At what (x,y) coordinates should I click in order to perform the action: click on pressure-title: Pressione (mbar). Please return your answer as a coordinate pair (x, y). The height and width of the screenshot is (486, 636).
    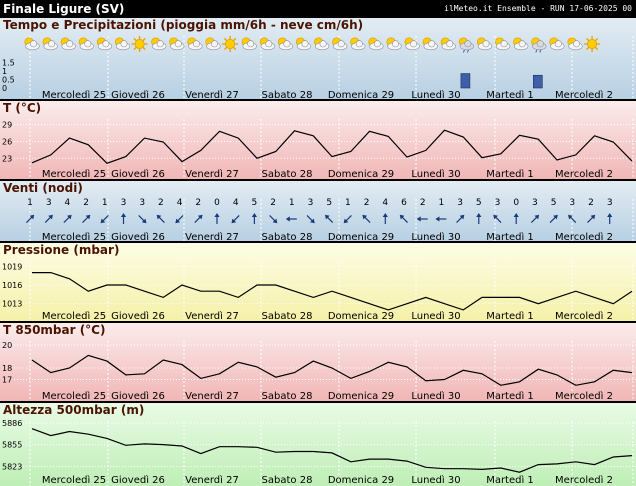
    Looking at the image, I should click on (61, 250).